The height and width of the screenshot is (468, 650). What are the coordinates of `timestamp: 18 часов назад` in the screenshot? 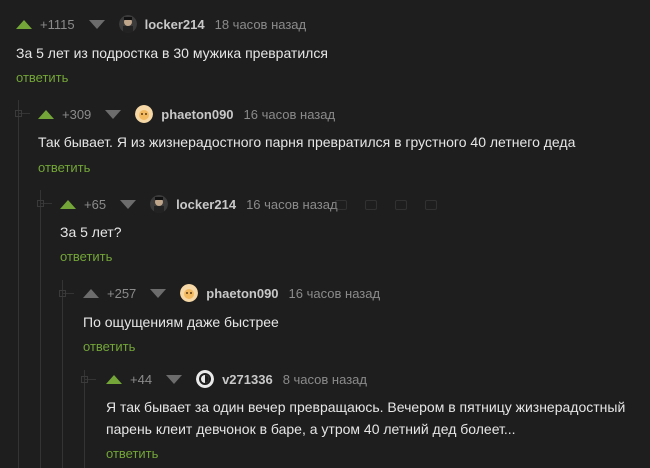 It's located at (260, 24).